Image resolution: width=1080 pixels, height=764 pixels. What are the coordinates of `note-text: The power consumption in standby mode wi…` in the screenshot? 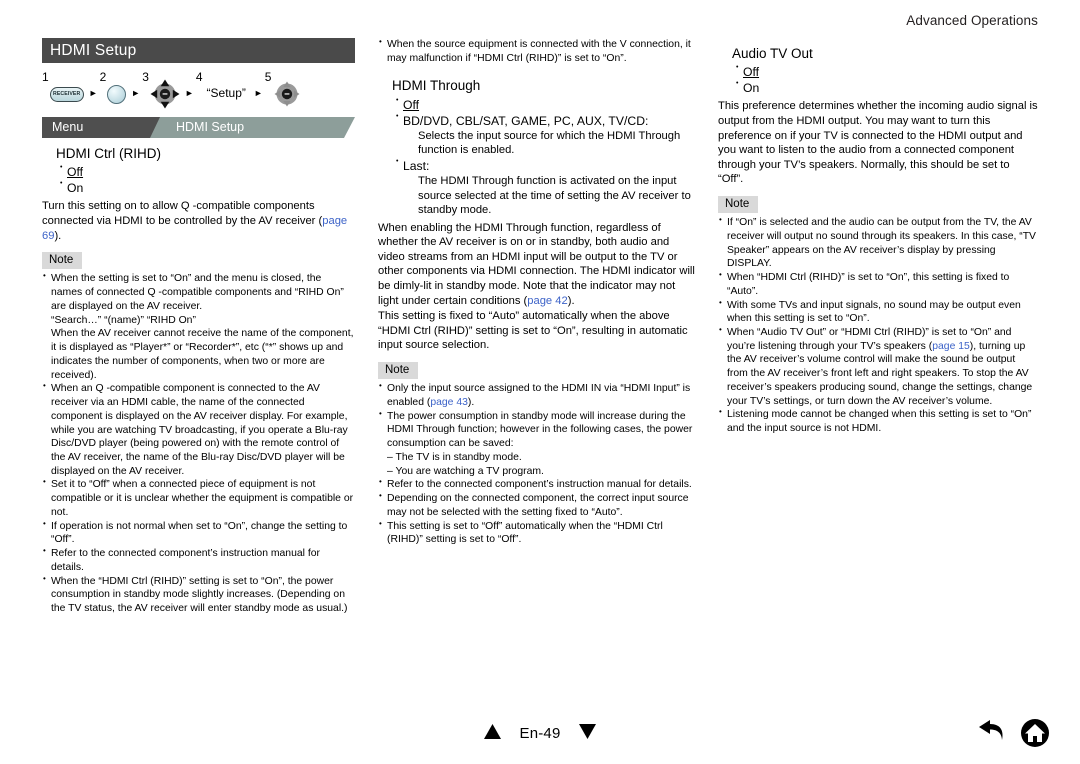 It's located at (540, 430).